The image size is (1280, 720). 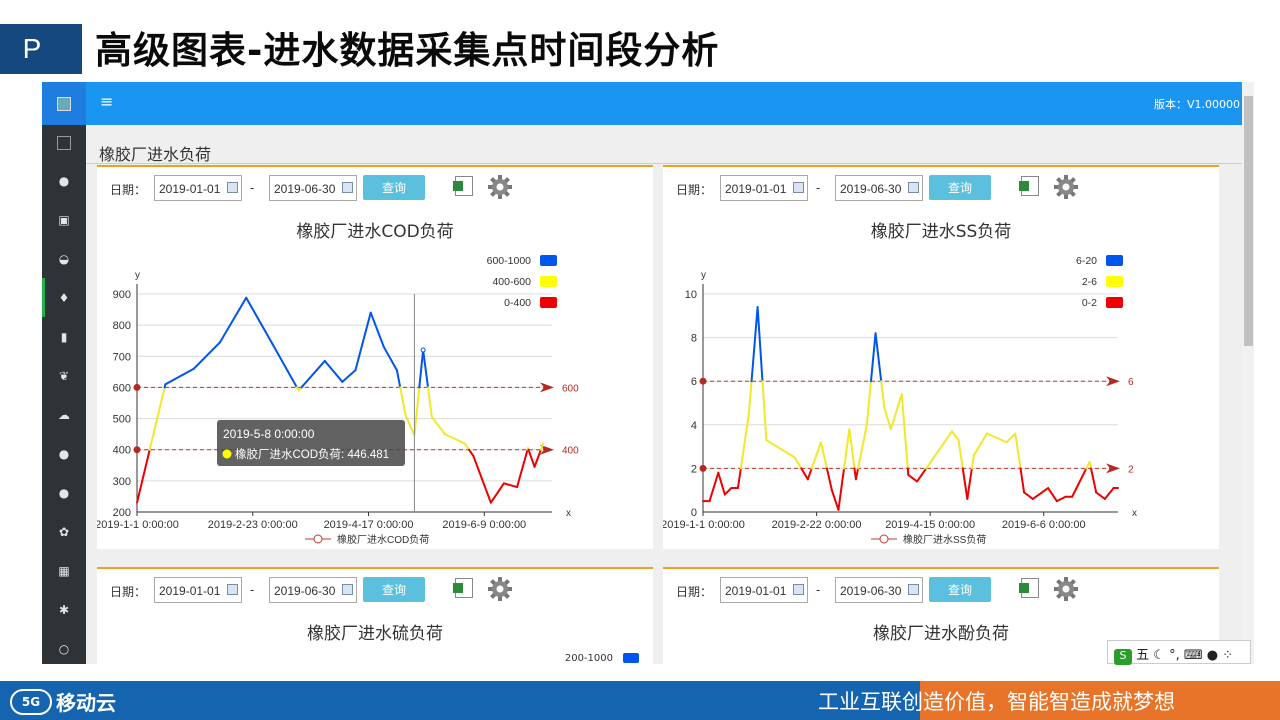 What do you see at coordinates (1248, 373) in the screenshot?
I see `vertical-scrollbar` at bounding box center [1248, 373].